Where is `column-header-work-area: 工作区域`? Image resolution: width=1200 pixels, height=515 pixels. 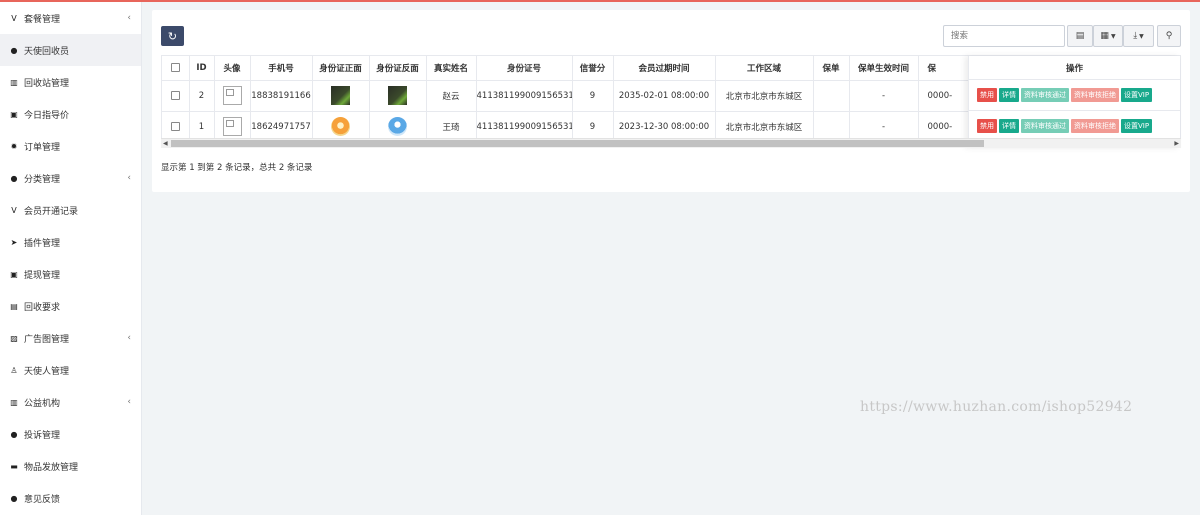 column-header-work-area: 工作区域 is located at coordinates (764, 68).